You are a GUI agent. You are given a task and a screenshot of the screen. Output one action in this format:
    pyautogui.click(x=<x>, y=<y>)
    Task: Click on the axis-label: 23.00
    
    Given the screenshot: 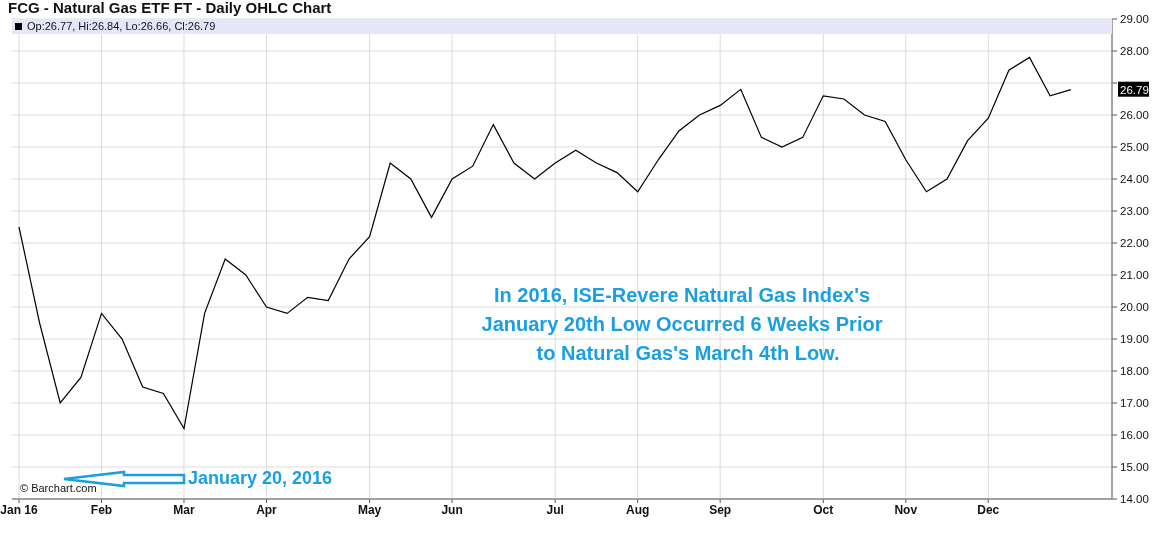 What is the action you would take?
    pyautogui.click(x=1134, y=211)
    